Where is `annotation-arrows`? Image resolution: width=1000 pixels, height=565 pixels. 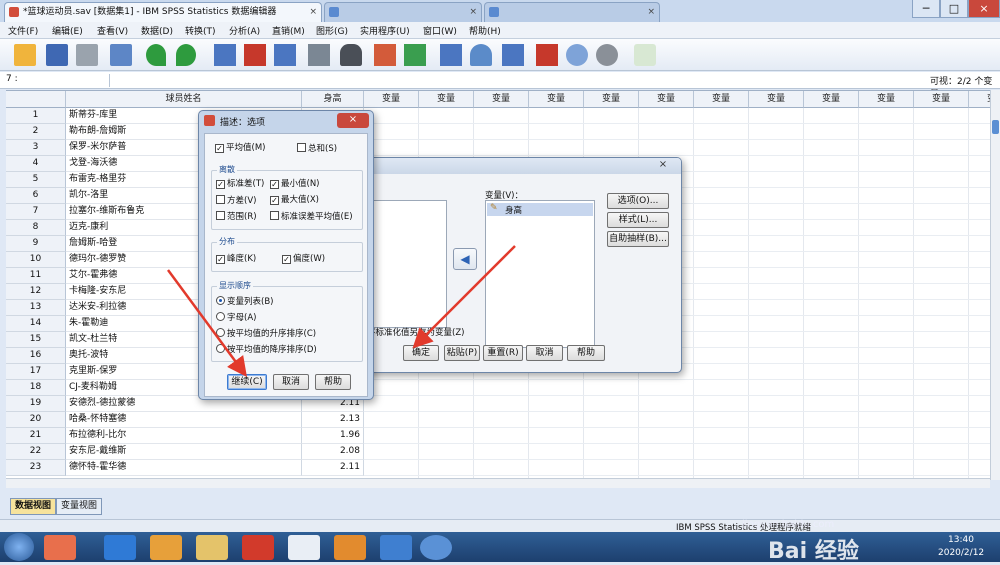
annotation-arrows is located at coordinates (341, 311).